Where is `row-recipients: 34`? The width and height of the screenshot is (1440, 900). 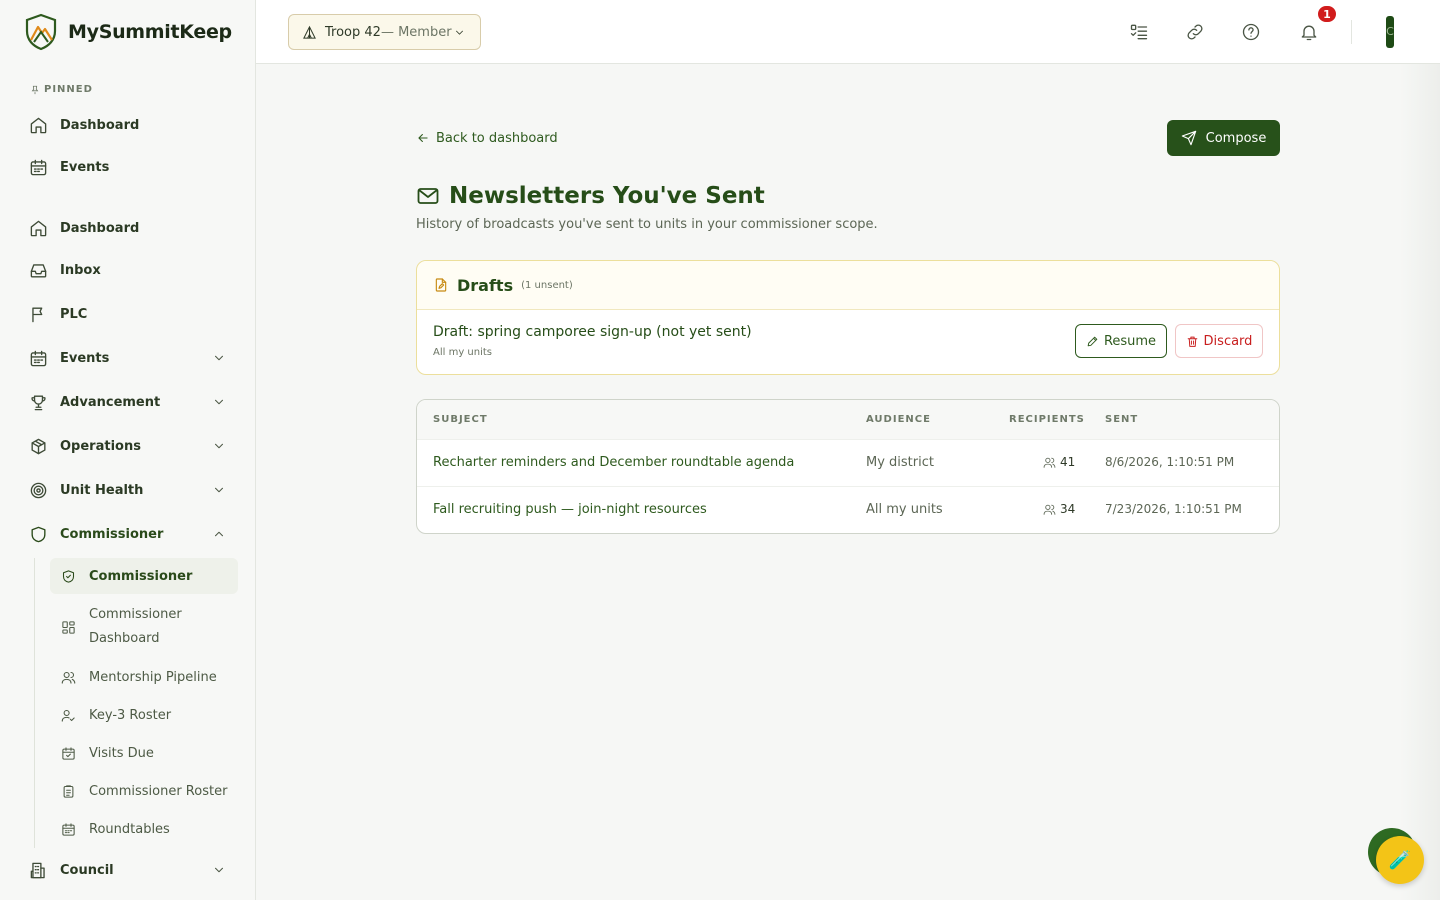
row-recipients: 34 is located at coordinates (1059, 509).